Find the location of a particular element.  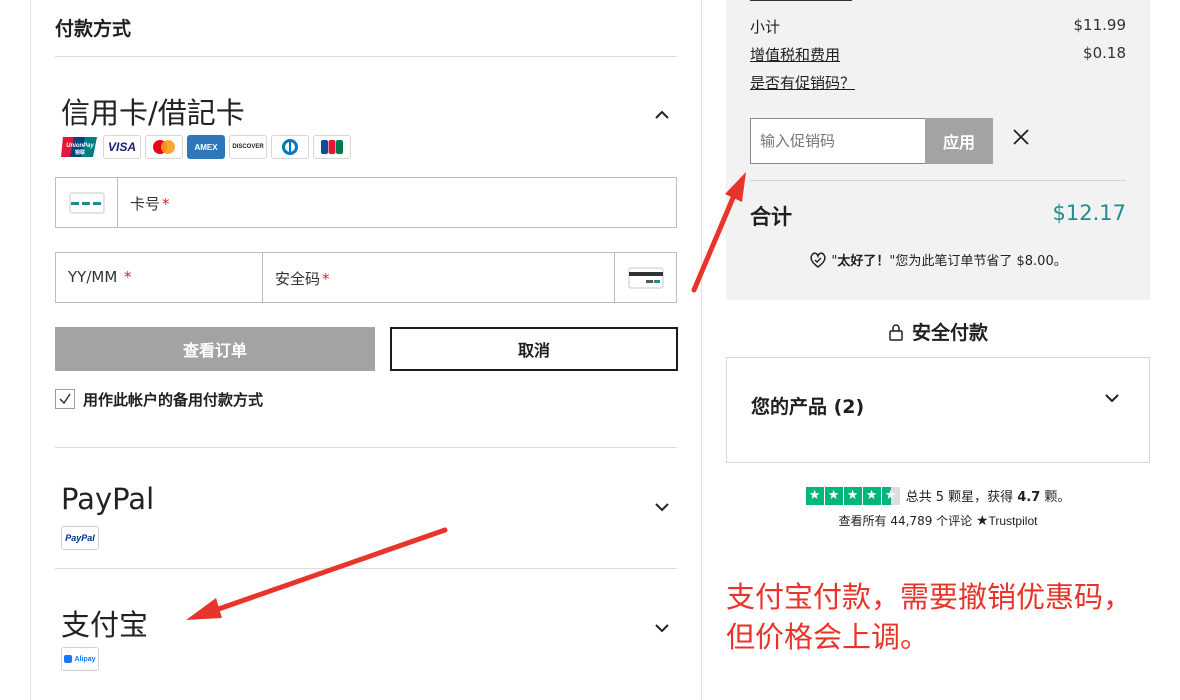

savings-message: "太好了！"您为此笔订单节省了 $8.00。 is located at coordinates (938, 259).